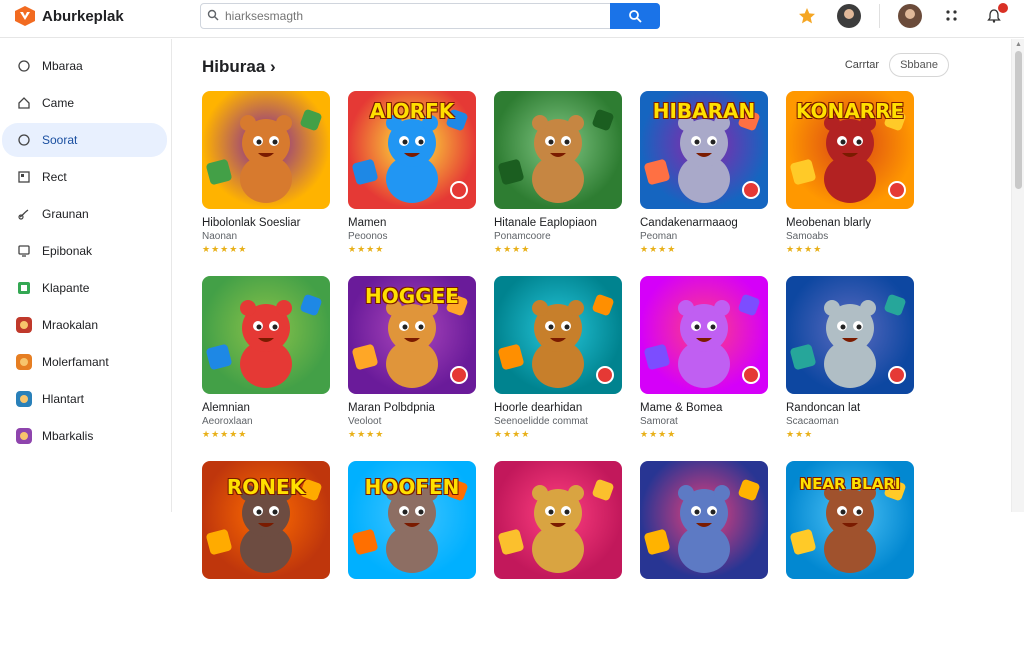  I want to click on apps-grid-icon, so click(952, 16).